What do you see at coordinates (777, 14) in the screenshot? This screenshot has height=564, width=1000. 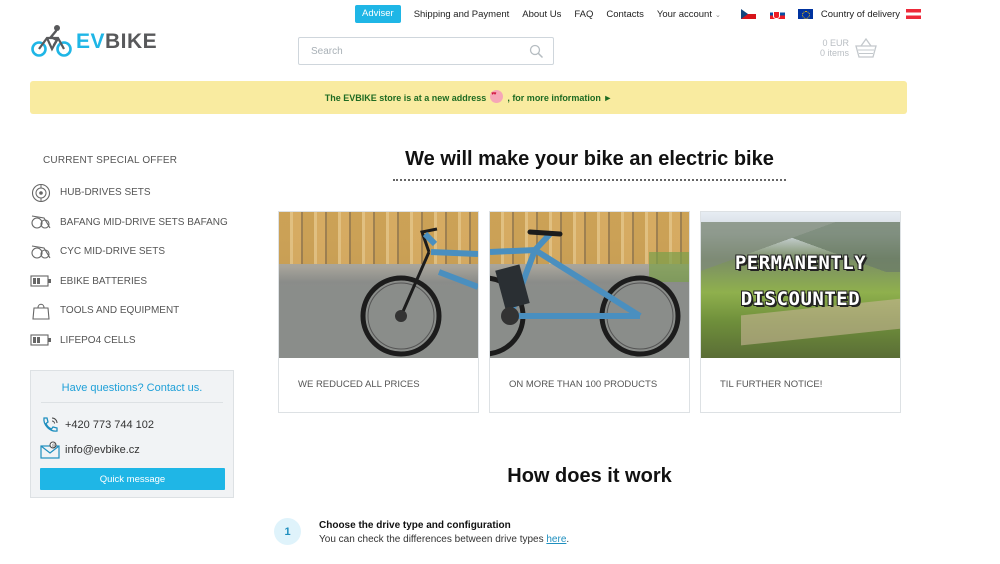 I see `flag-sk-icon` at bounding box center [777, 14].